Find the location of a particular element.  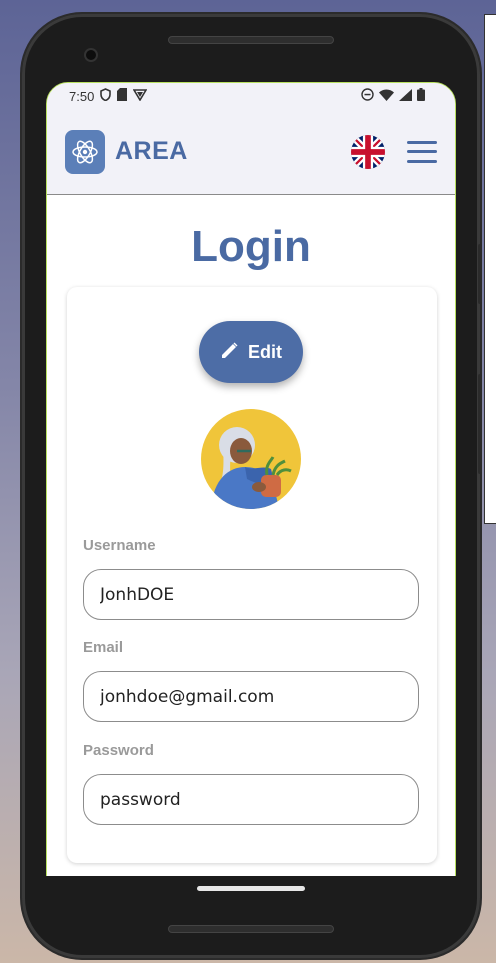

edit-button: Edit is located at coordinates (251, 352).